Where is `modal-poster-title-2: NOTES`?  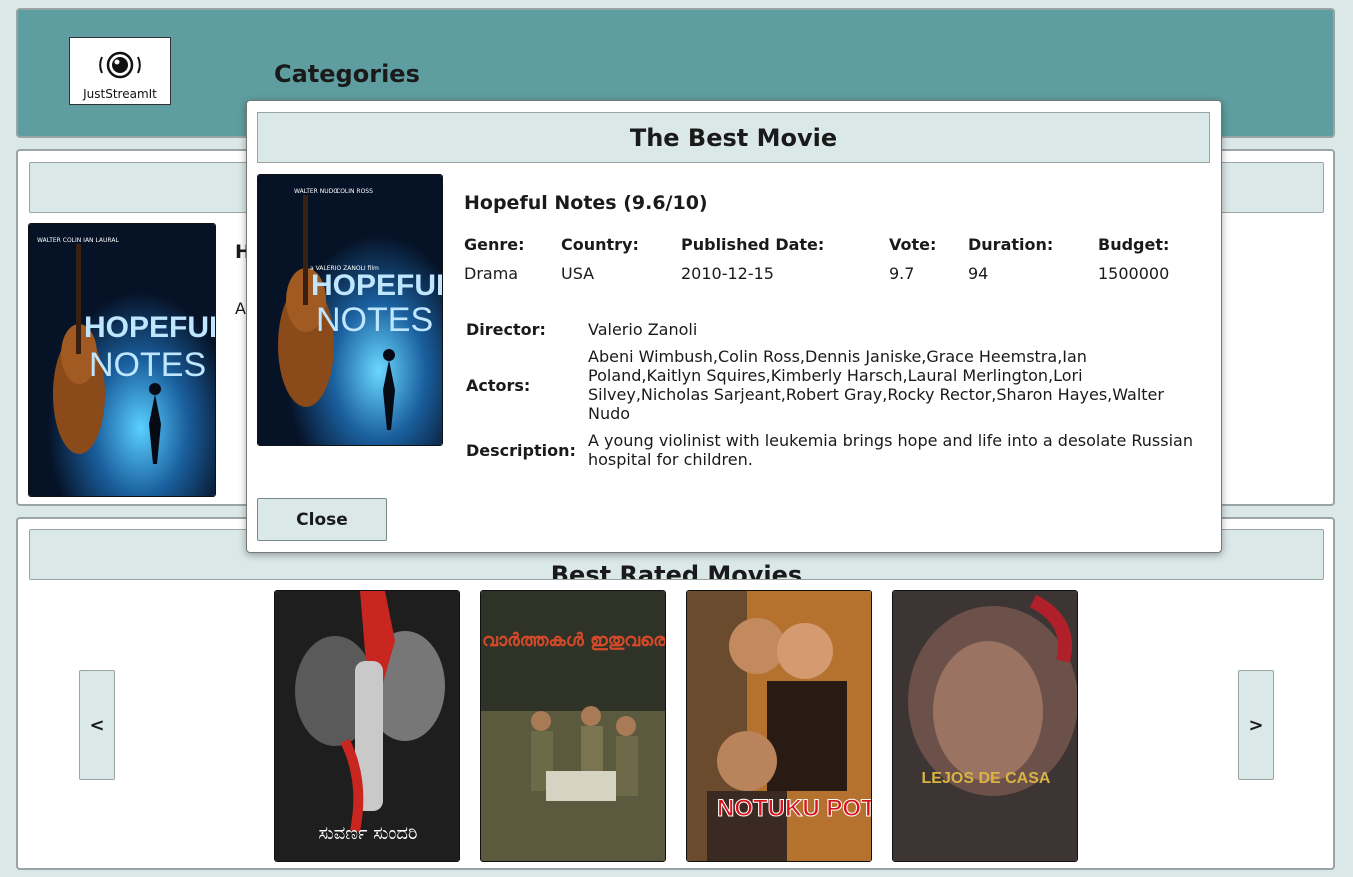 modal-poster-title-2: NOTES is located at coordinates (374, 320).